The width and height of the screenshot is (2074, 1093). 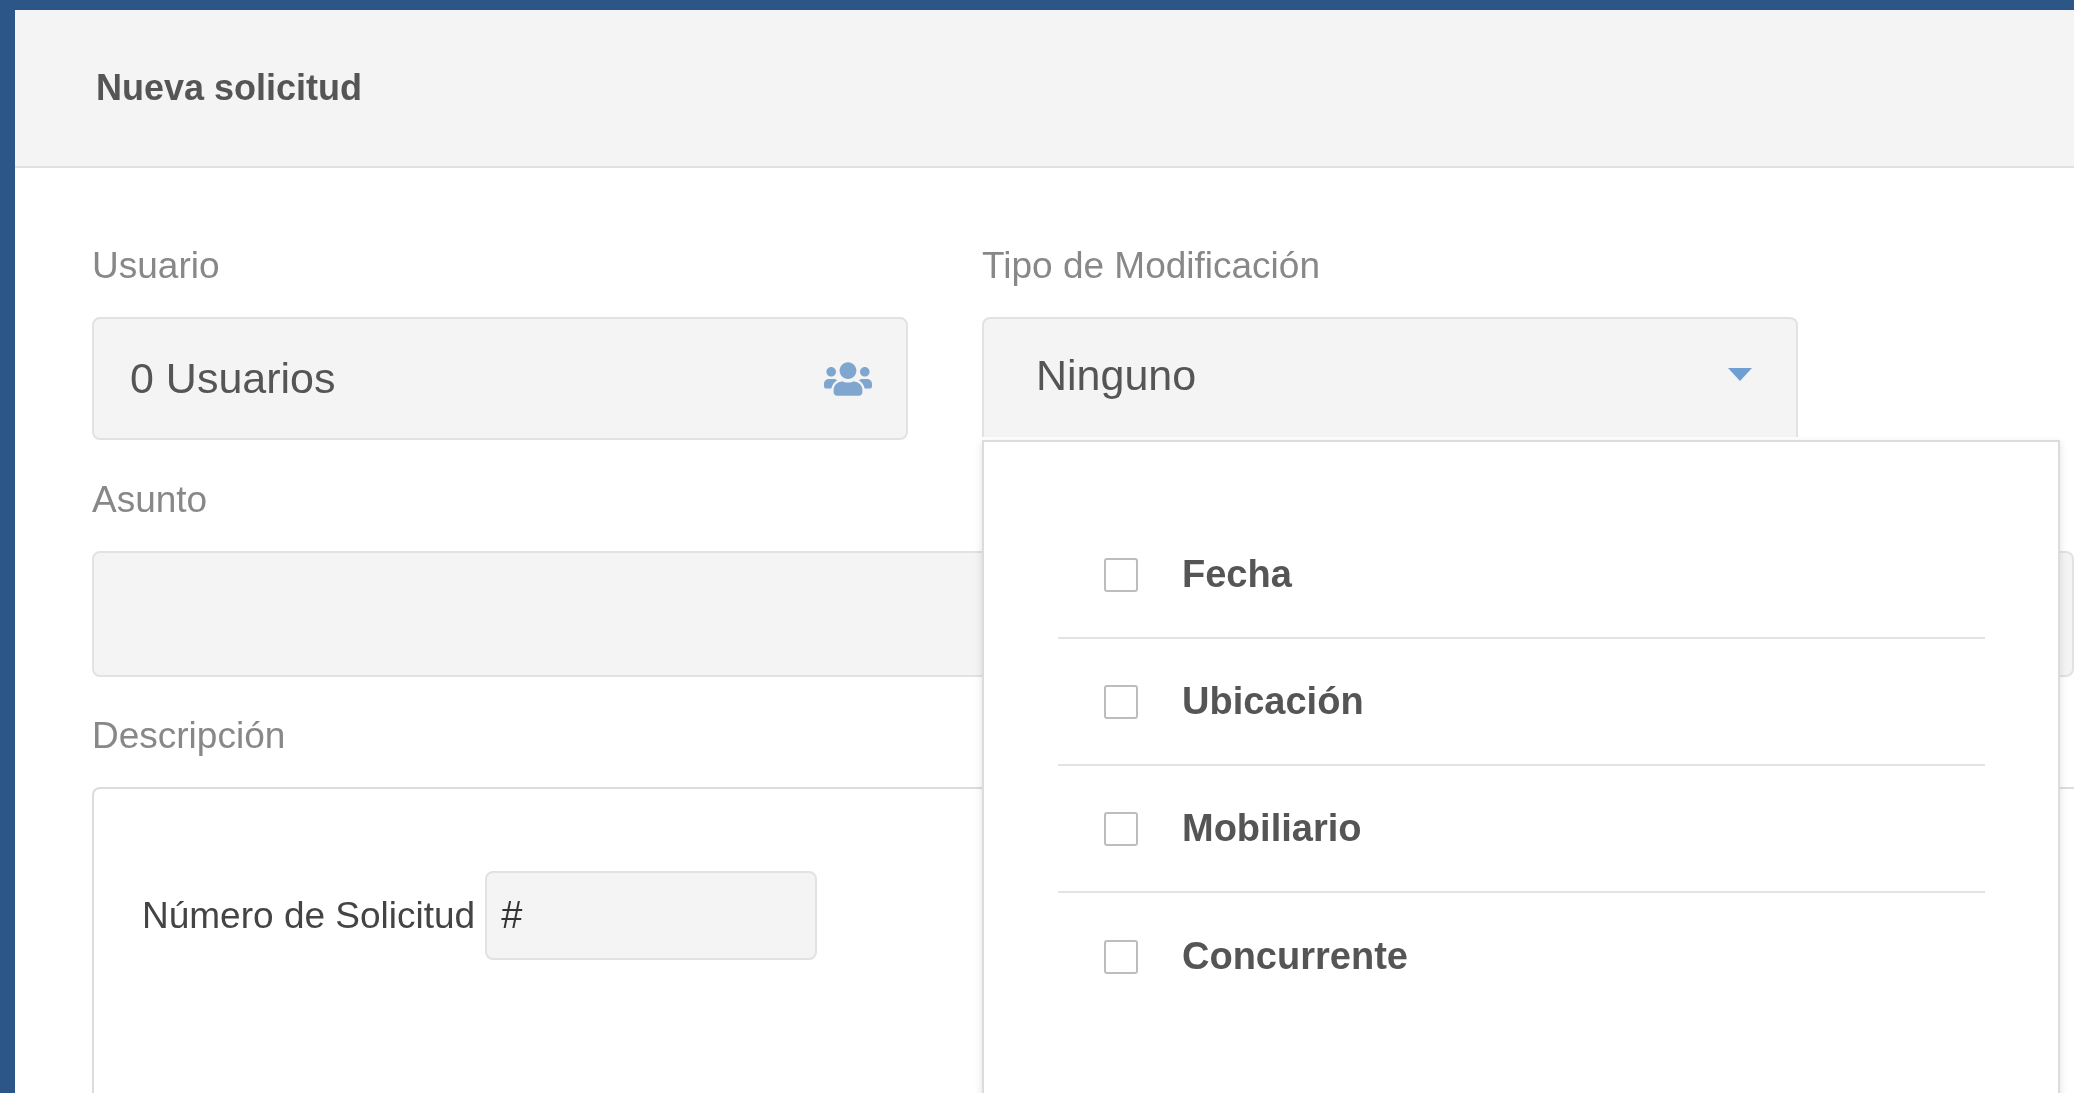 What do you see at coordinates (1273, 701) in the screenshot?
I see `option-label: Ubicación` at bounding box center [1273, 701].